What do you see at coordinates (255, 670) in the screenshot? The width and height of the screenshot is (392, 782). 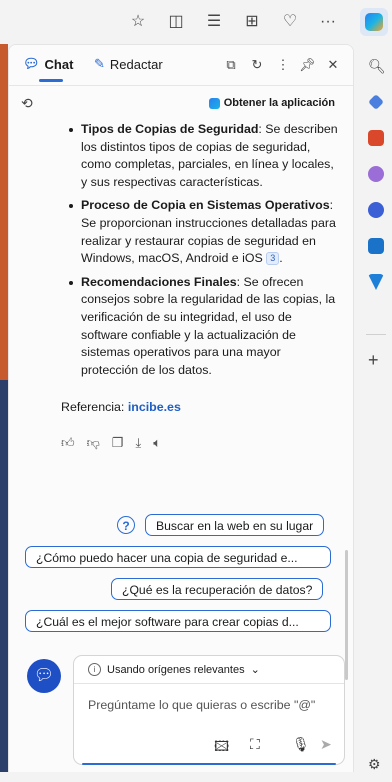 I see `chevron-down-icon: ⌄` at bounding box center [255, 670].